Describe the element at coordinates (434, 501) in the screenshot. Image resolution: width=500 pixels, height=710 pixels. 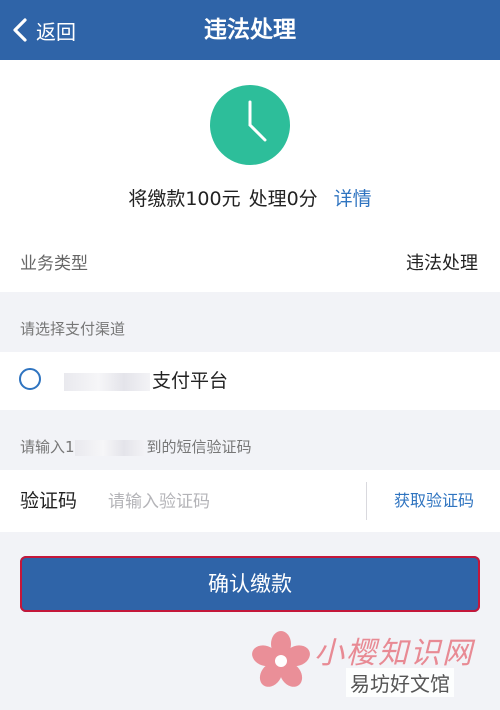
I see `get-code-button: 获取验证码` at that location.